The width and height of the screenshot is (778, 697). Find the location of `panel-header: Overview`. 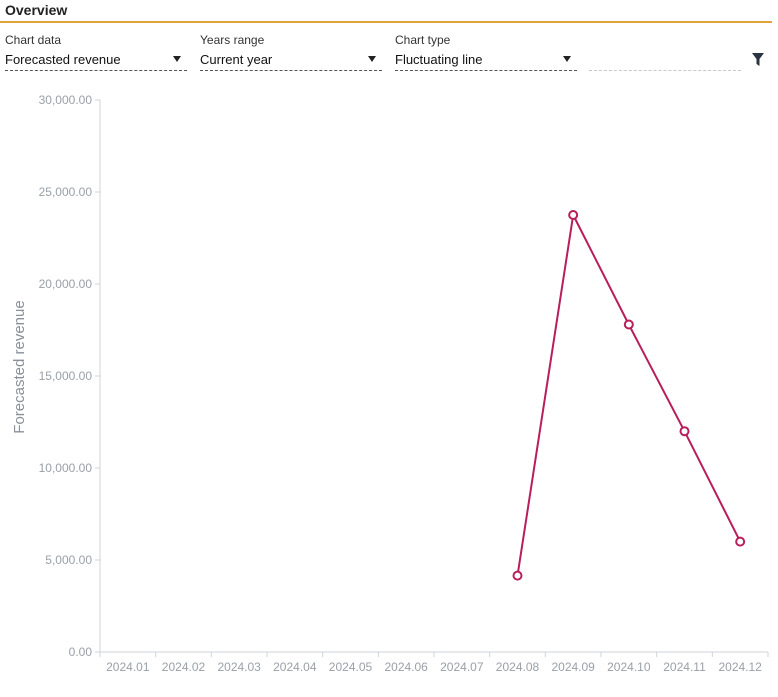

panel-header: Overview is located at coordinates (386, 11).